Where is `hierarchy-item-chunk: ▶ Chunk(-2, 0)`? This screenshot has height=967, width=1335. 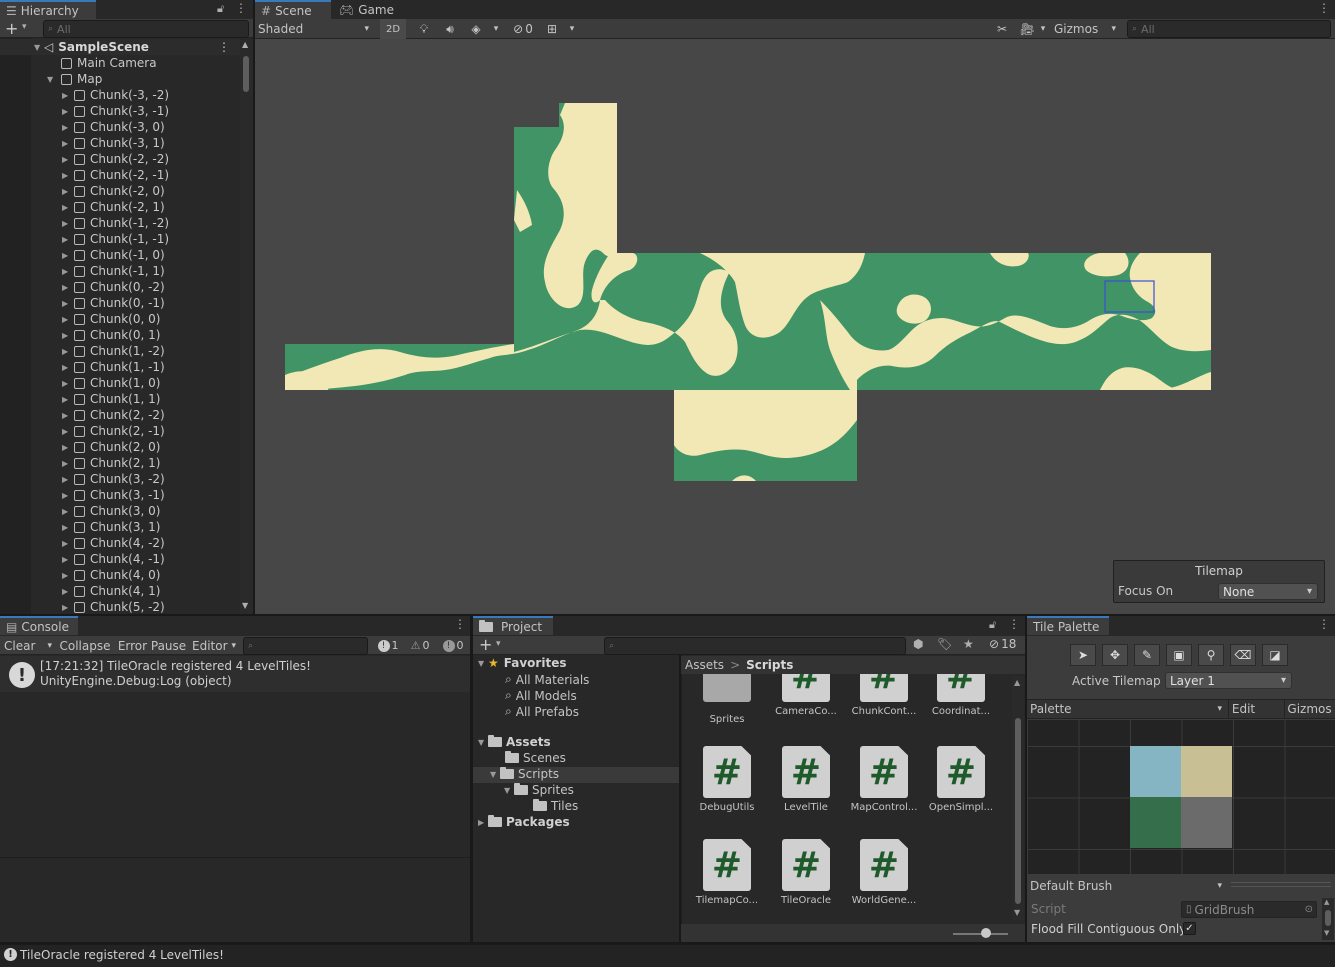 hierarchy-item-chunk: ▶ Chunk(-2, 0) is located at coordinates (120, 191).